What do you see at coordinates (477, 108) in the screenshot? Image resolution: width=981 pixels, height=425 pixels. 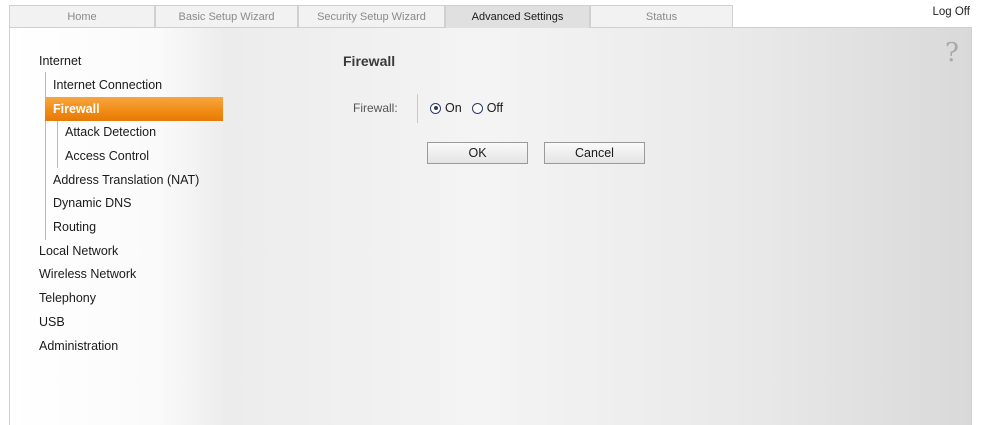 I see `radio-unchecked-icon` at bounding box center [477, 108].